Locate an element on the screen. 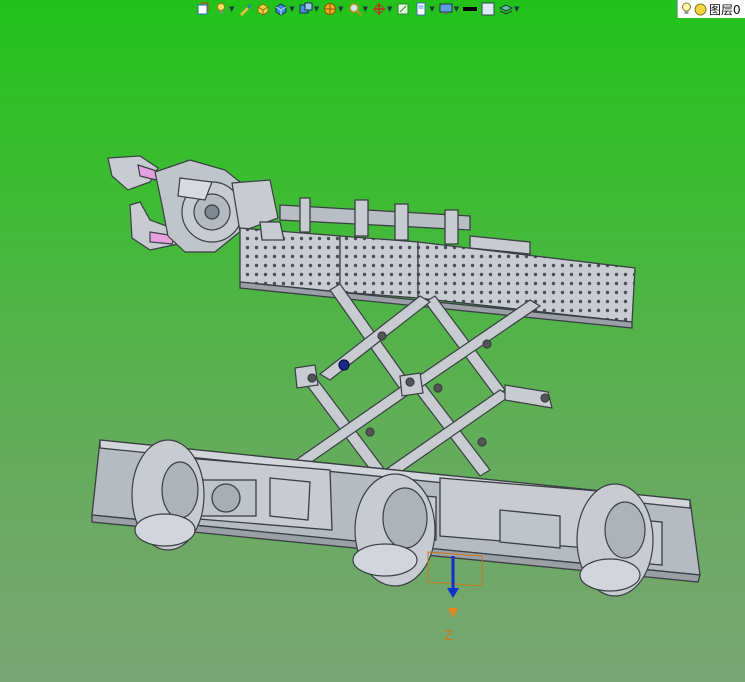 This screenshot has width=745, height=682. wheel-front-right is located at coordinates (615, 540).